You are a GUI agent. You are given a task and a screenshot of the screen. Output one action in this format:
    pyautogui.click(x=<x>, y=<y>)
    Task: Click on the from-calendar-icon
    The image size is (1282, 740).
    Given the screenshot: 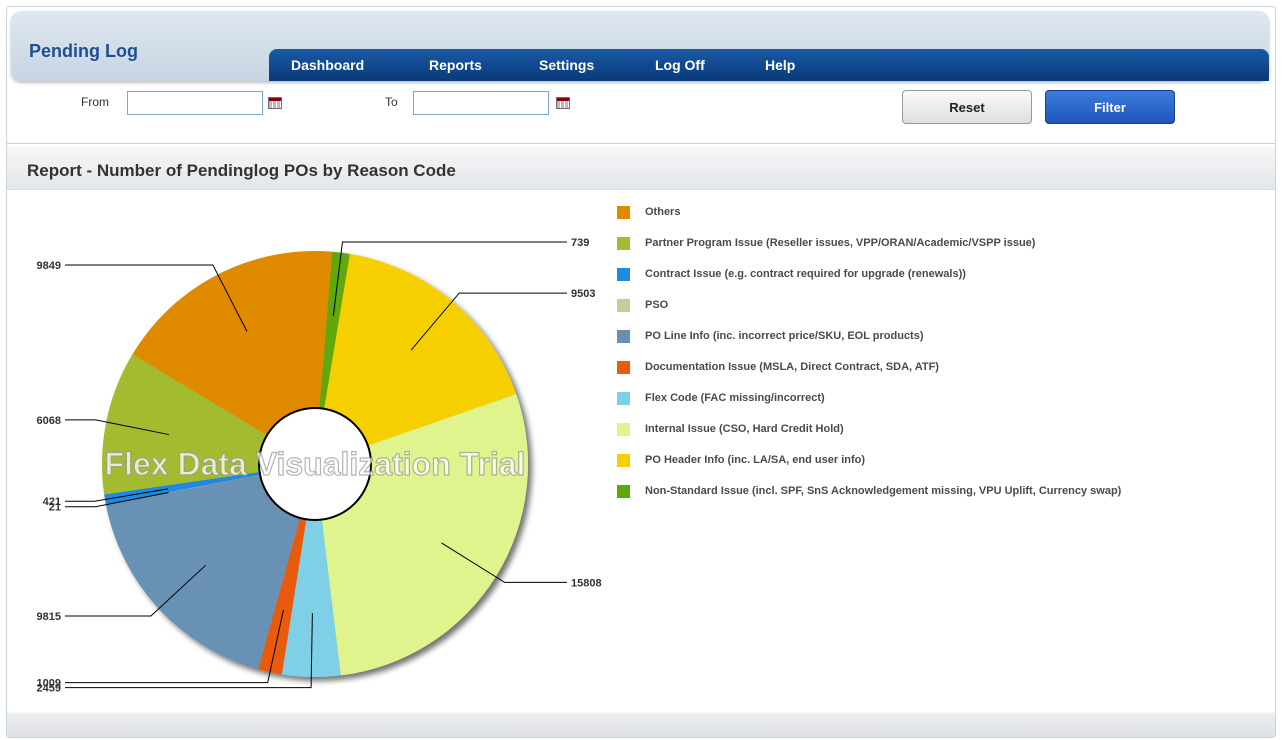 What is the action you would take?
    pyautogui.click(x=275, y=103)
    